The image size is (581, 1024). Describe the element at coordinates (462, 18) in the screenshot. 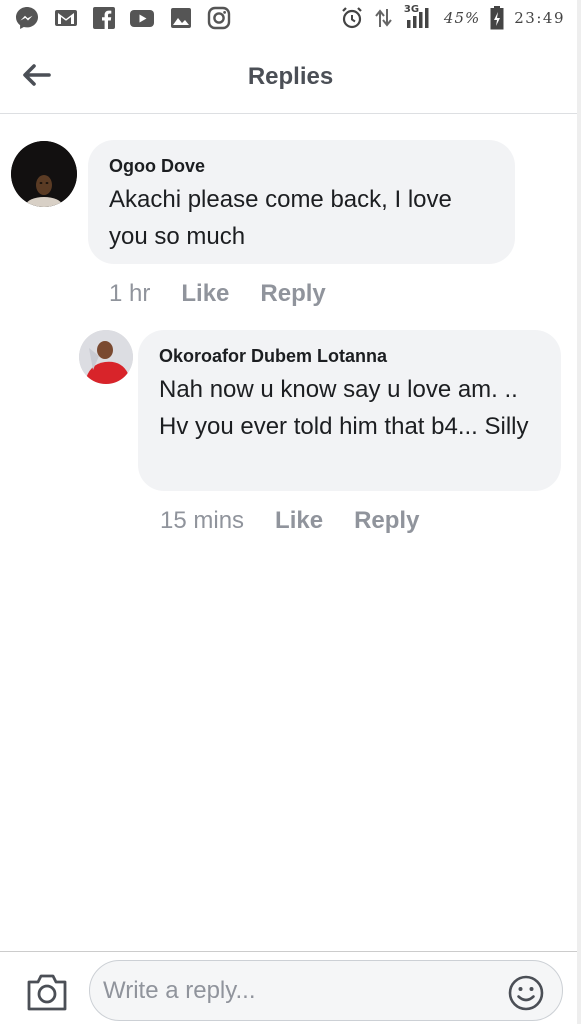

I see `battery-percent: 45%` at that location.